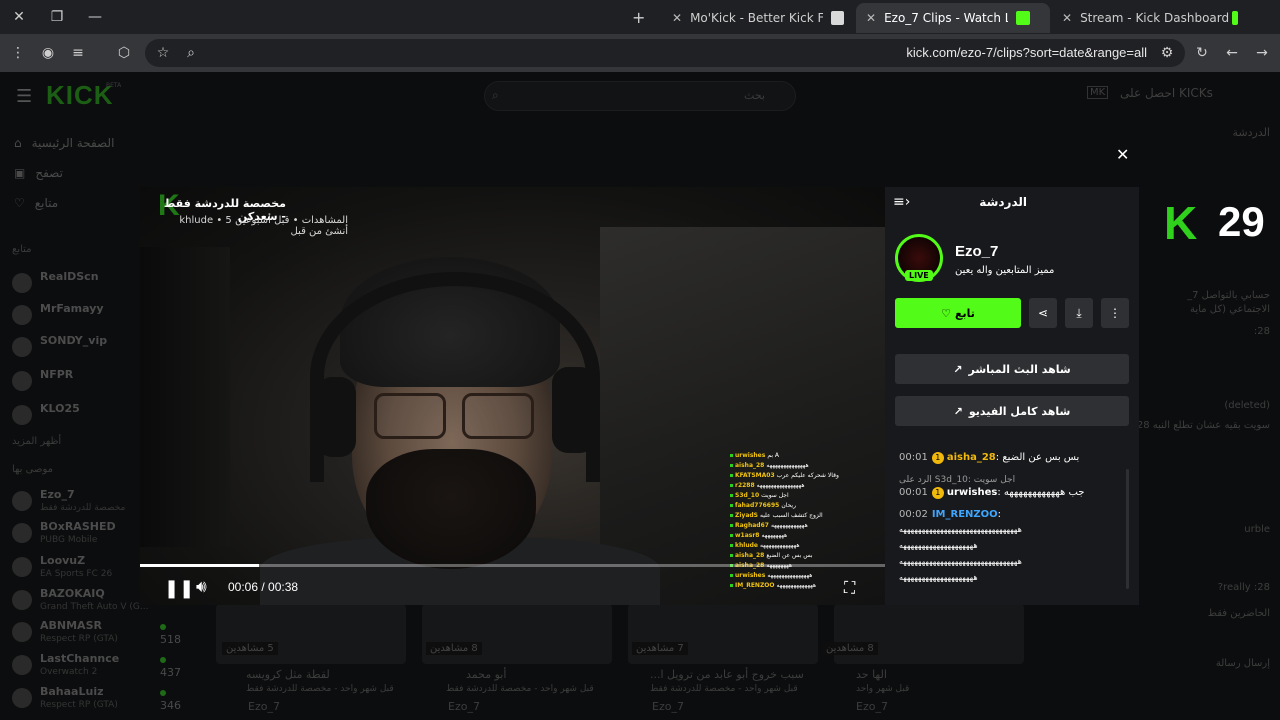  I want to click on volume-icon: 🔊︎, so click(201, 587).